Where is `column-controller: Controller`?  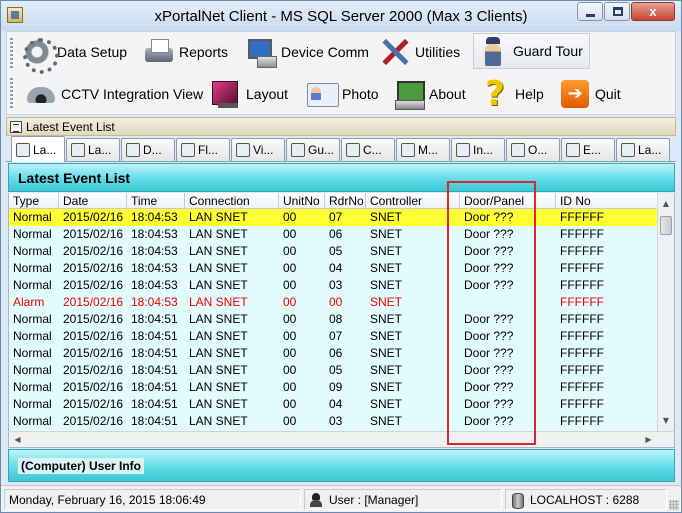 column-controller: Controller is located at coordinates (413, 201).